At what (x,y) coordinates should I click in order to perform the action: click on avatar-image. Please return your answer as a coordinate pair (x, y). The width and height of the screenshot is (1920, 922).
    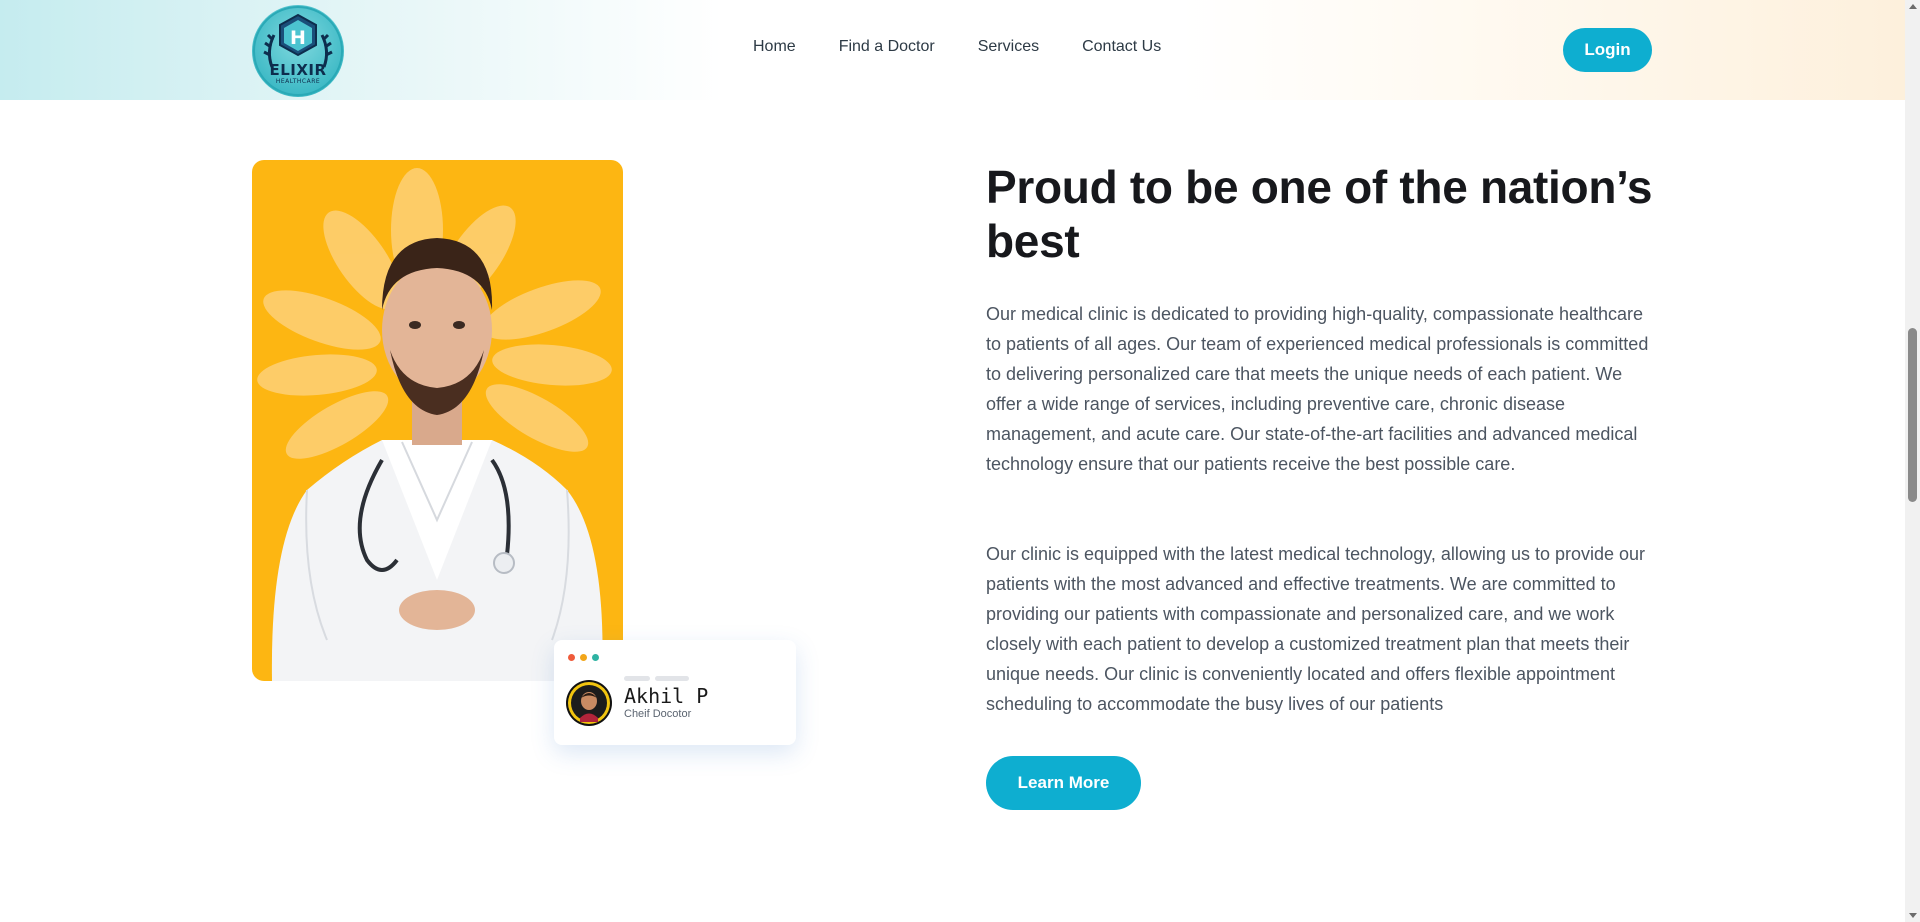
    Looking at the image, I should click on (589, 703).